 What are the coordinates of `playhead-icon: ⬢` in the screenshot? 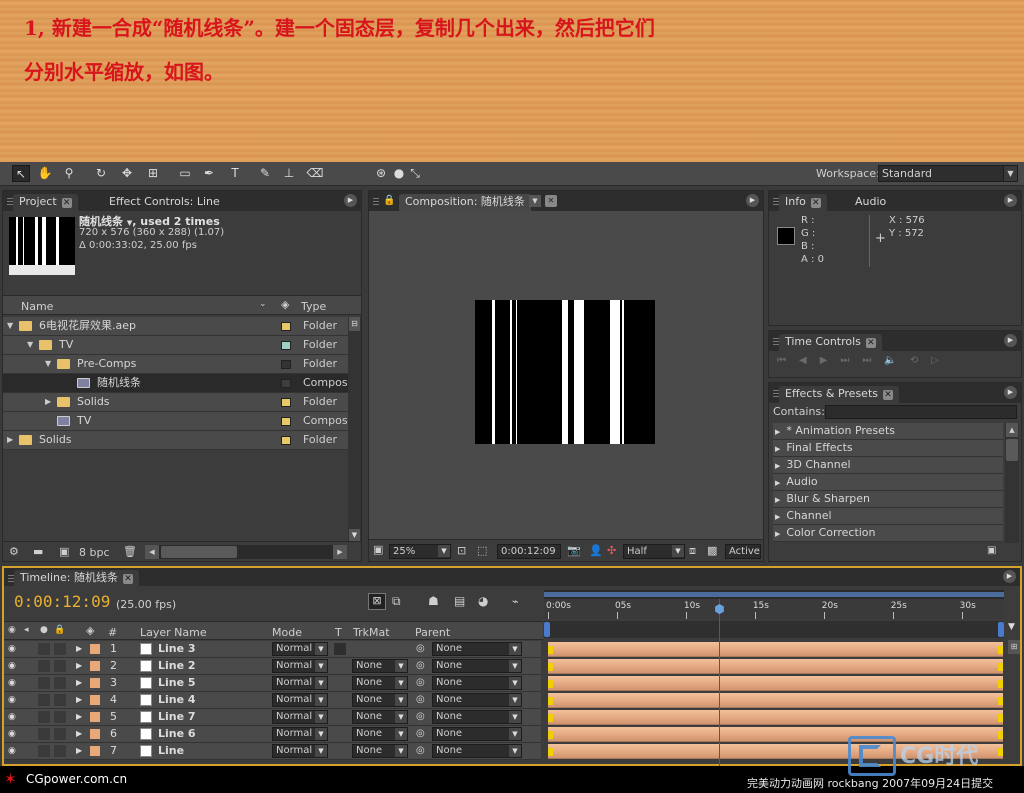 It's located at (719, 609).